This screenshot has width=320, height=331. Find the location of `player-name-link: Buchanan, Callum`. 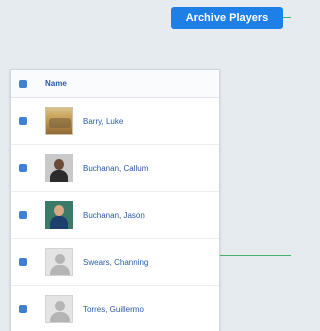

player-name-link: Buchanan, Callum is located at coordinates (115, 168).